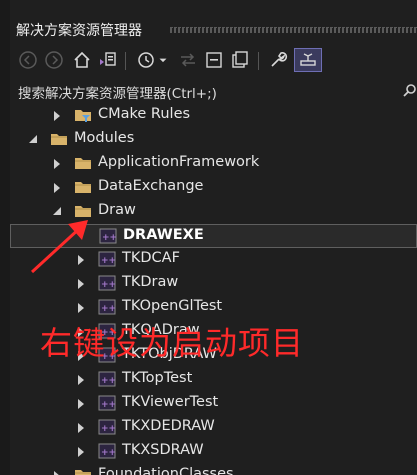  Describe the element at coordinates (117, 94) in the screenshot. I see `search-placeholder: 搜索解决方案资源管理器(Ctrl+;)` at that location.